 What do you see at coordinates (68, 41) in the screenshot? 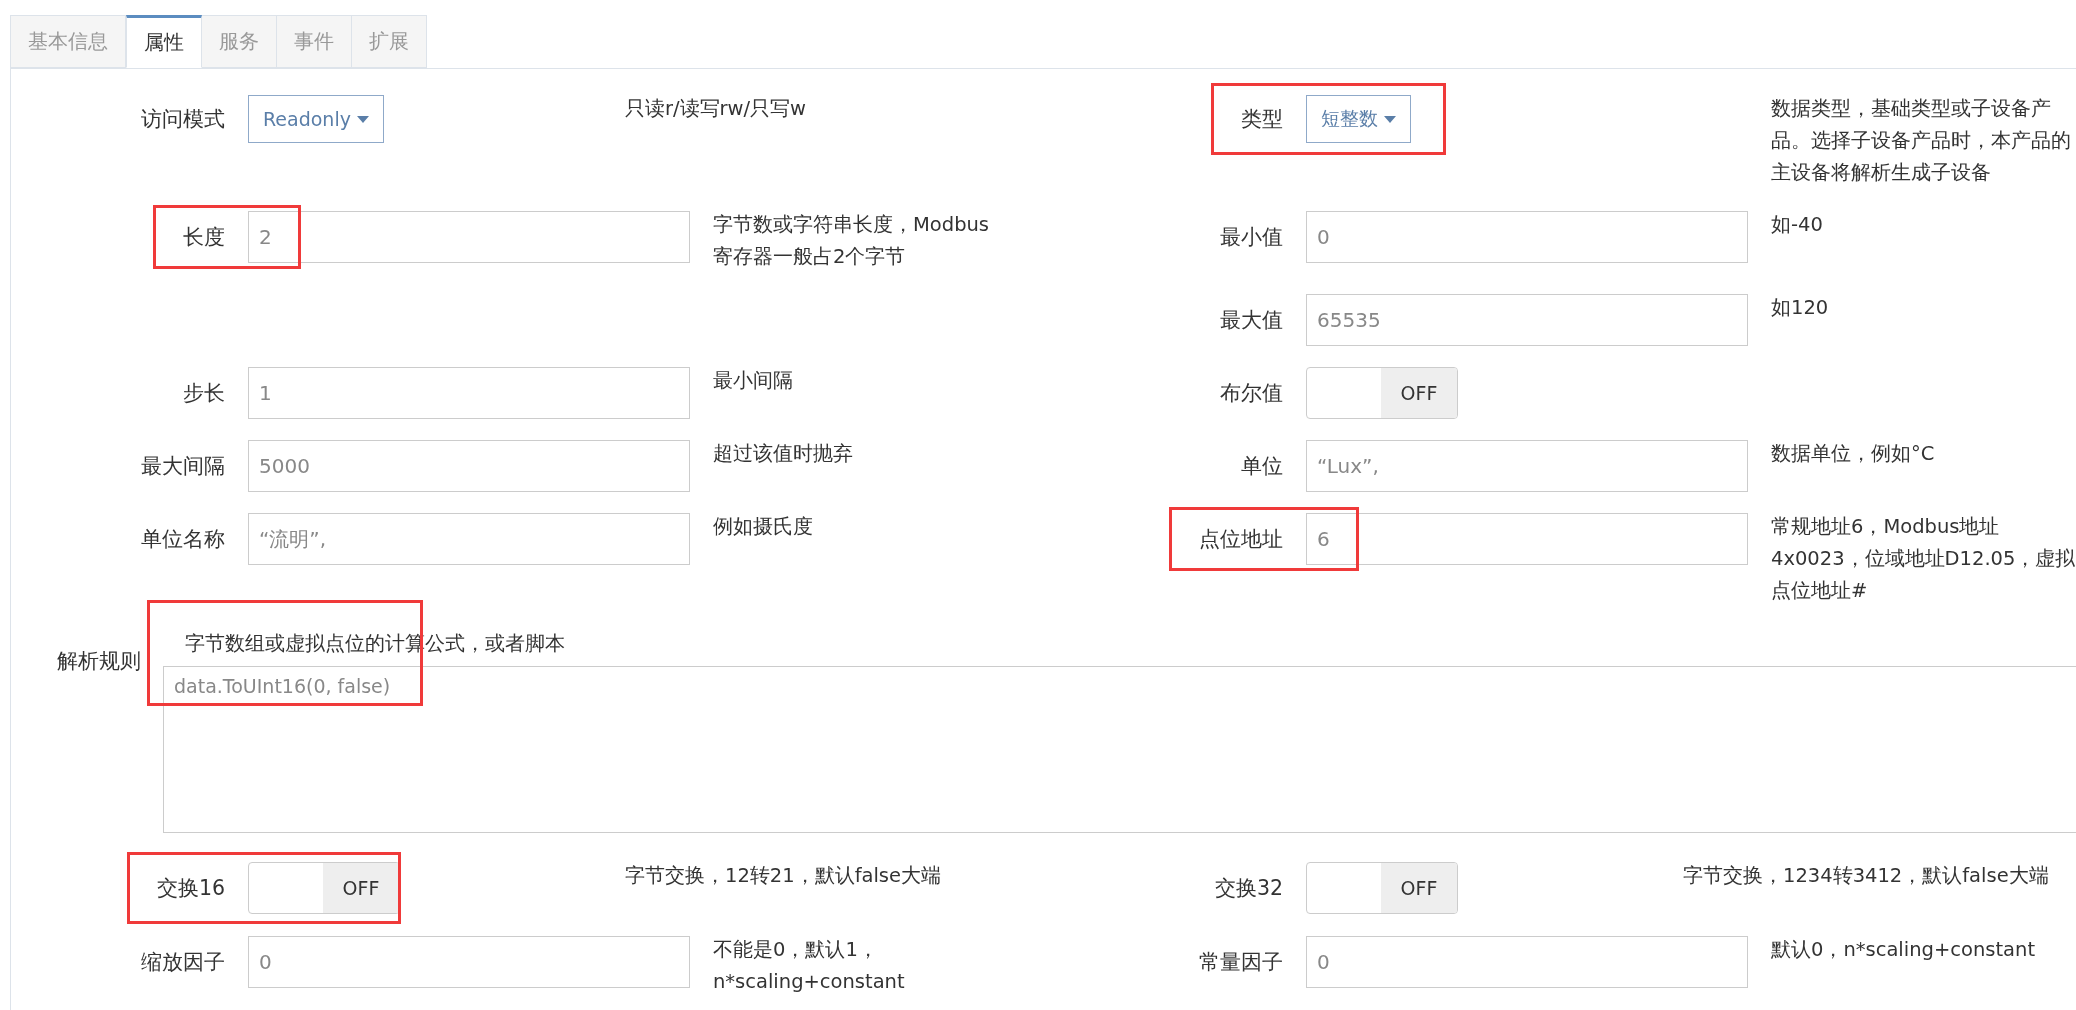
I see `tab: 基本信息` at bounding box center [68, 41].